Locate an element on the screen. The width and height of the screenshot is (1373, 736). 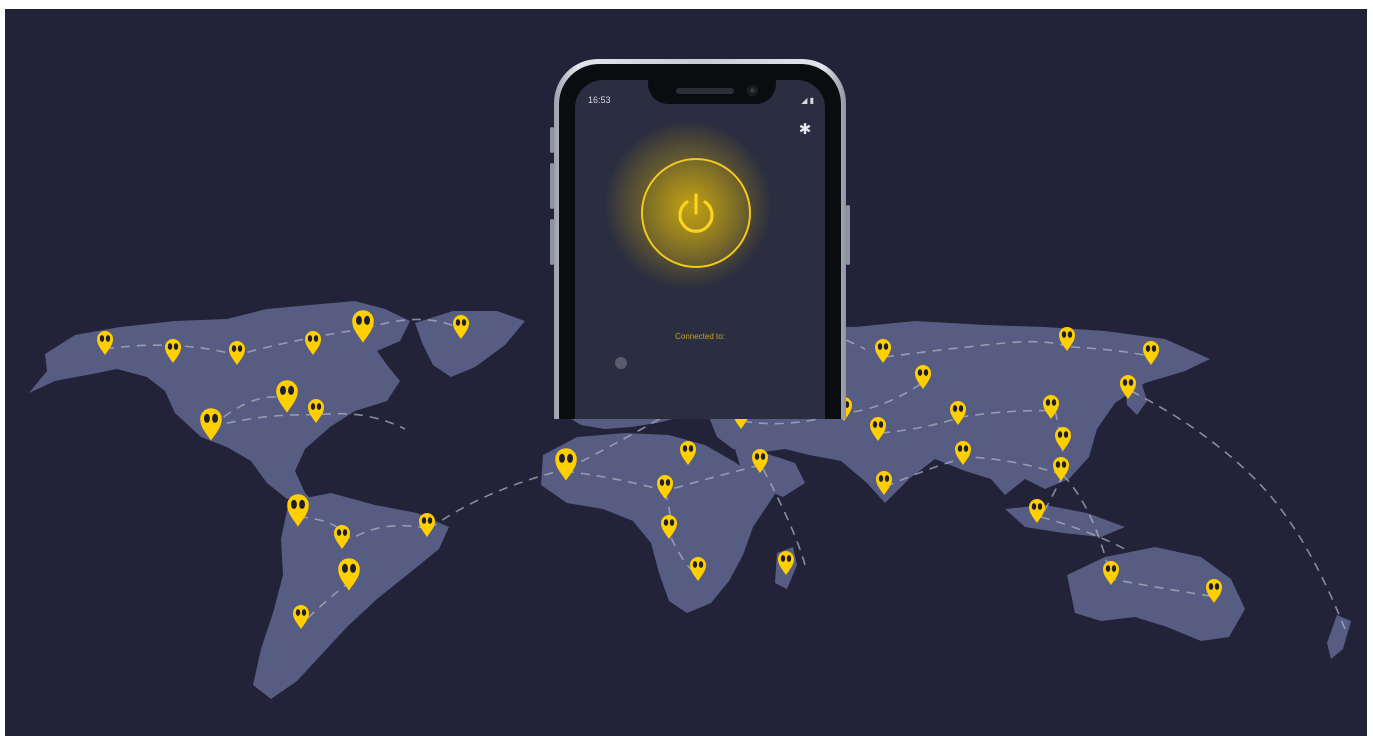
signal-battery-icon: ◢ ▮ is located at coordinates (807, 100).